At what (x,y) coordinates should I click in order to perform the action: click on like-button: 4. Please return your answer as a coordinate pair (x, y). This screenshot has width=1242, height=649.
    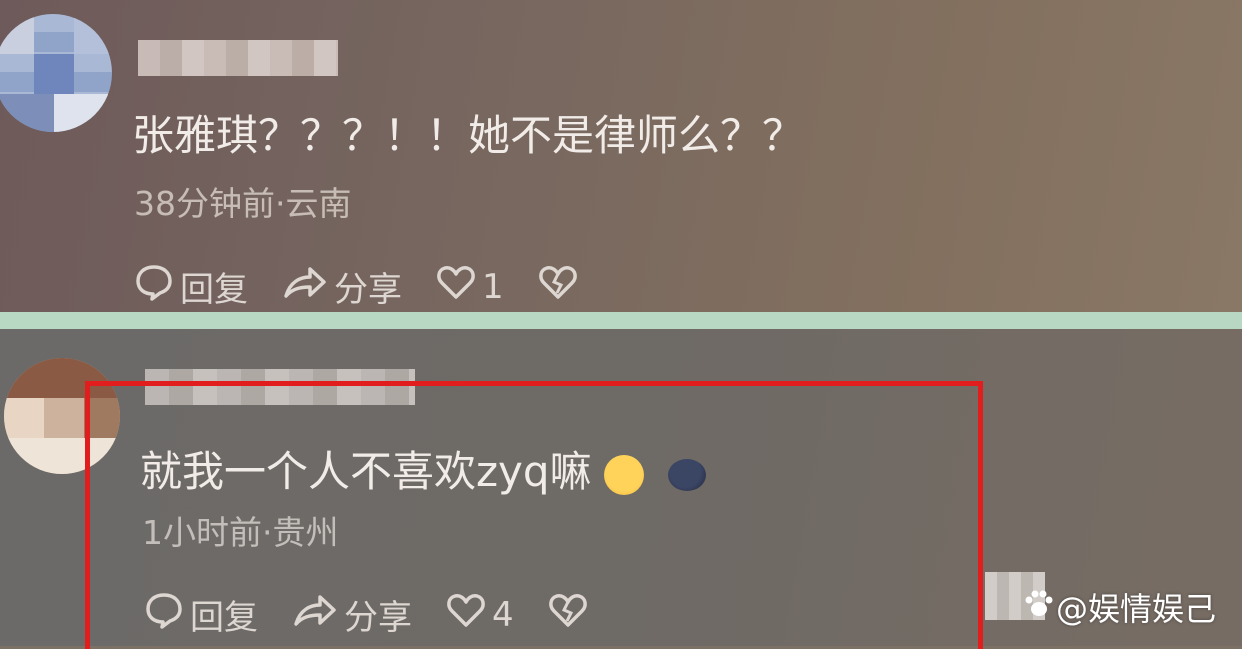
    Looking at the image, I should click on (480, 614).